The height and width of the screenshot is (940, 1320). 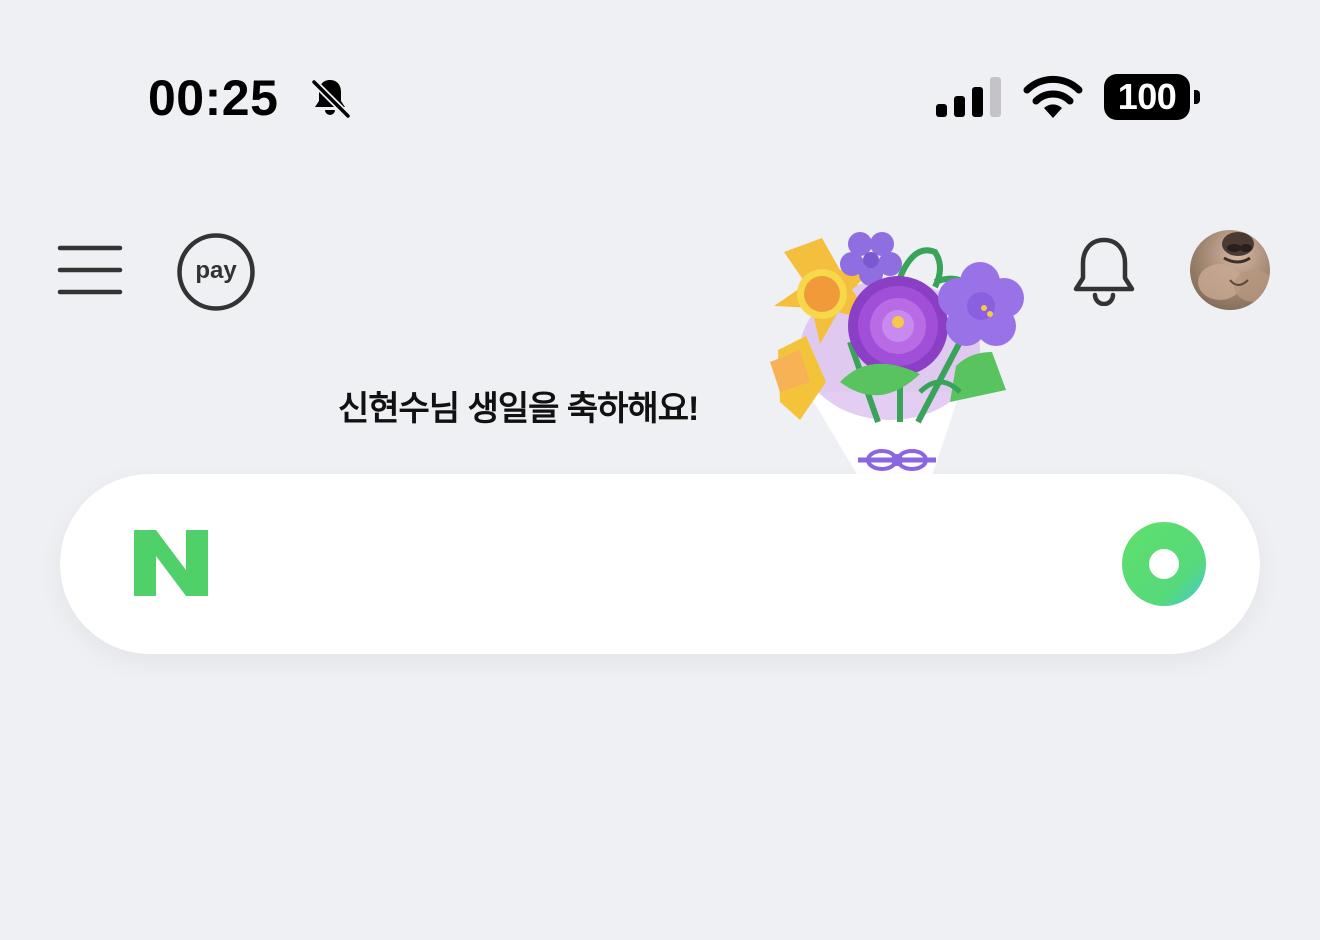 What do you see at coordinates (1234, 267) in the screenshot?
I see `avatar-photo` at bounding box center [1234, 267].